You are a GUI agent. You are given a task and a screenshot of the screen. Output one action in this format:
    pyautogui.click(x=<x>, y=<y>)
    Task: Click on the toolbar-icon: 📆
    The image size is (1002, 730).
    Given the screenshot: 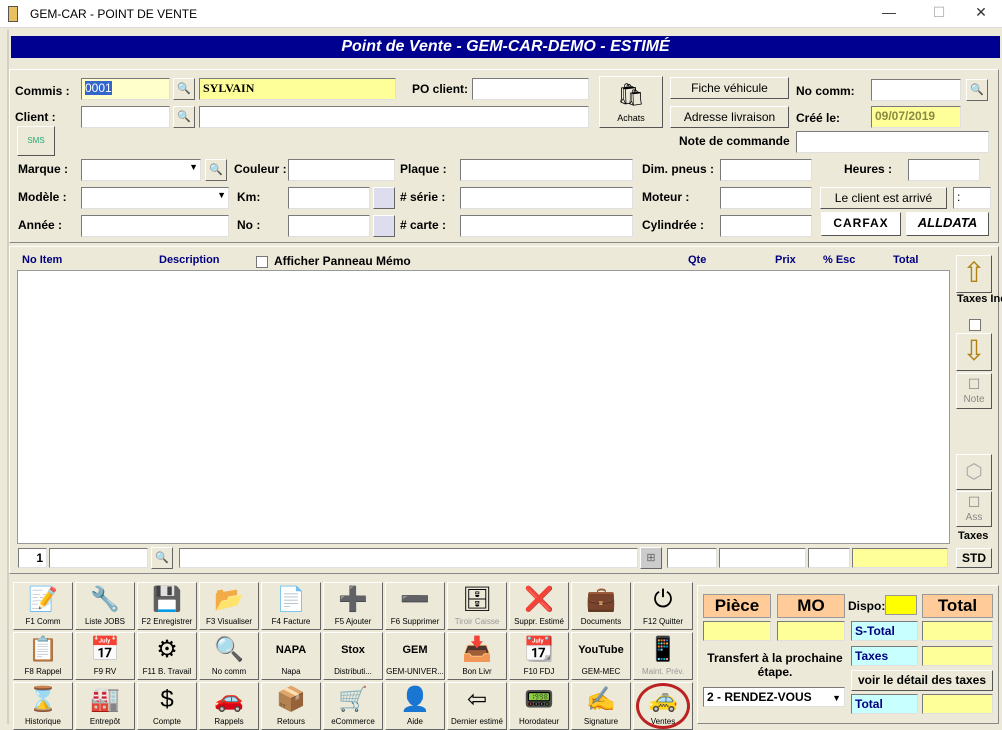 What is the action you would take?
    pyautogui.click(x=539, y=649)
    